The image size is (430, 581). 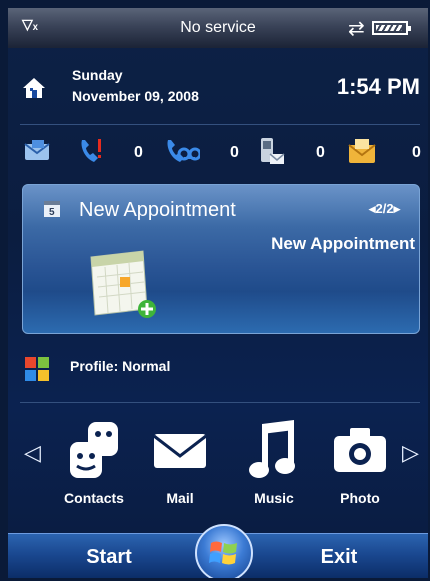 I want to click on status-bar: ▽ₓ No service ⇄, so click(x=218, y=28).